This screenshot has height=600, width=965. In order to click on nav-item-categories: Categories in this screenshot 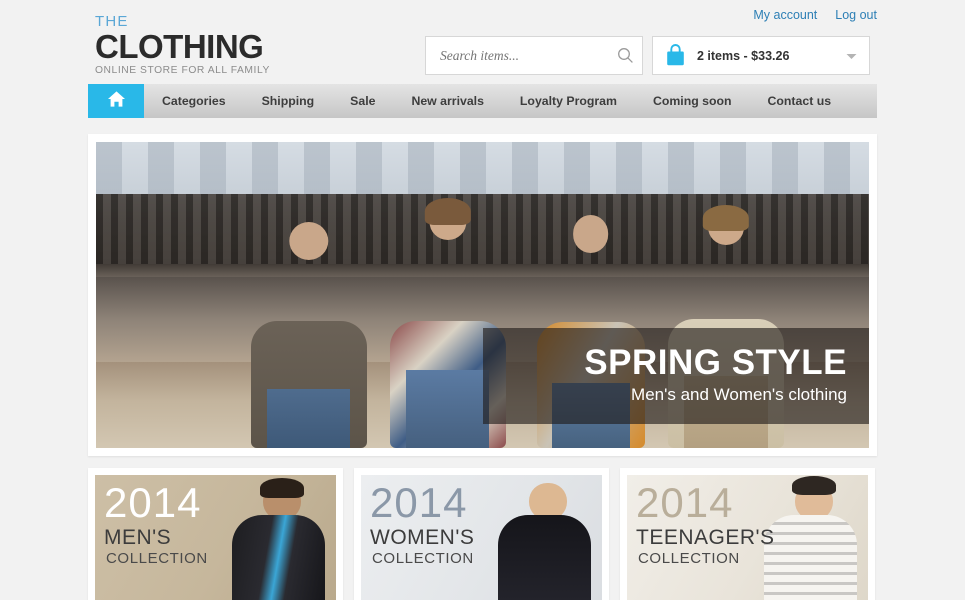, I will do `click(194, 101)`.